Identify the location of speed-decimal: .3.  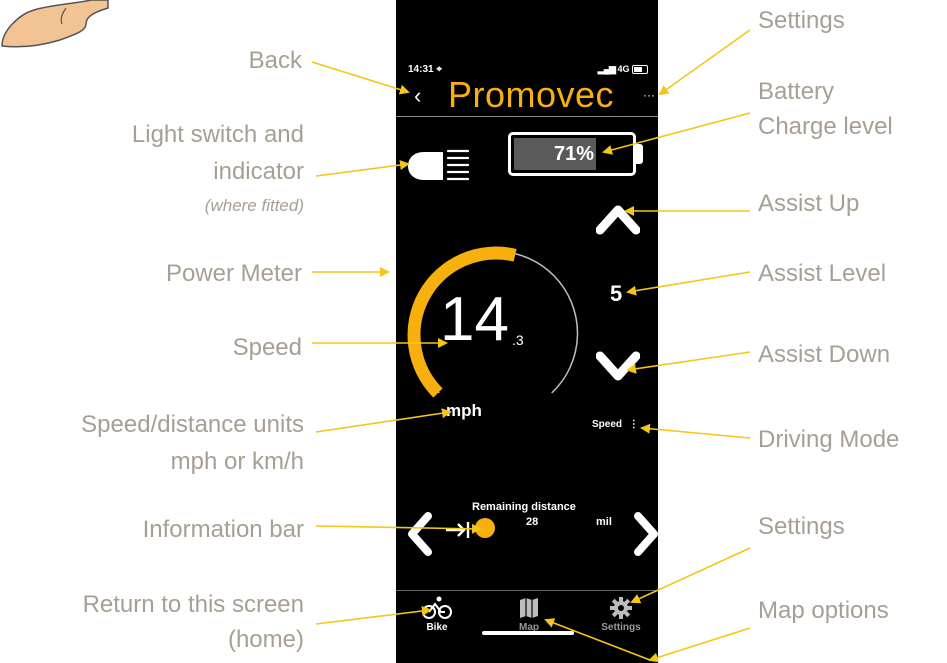
(518, 340).